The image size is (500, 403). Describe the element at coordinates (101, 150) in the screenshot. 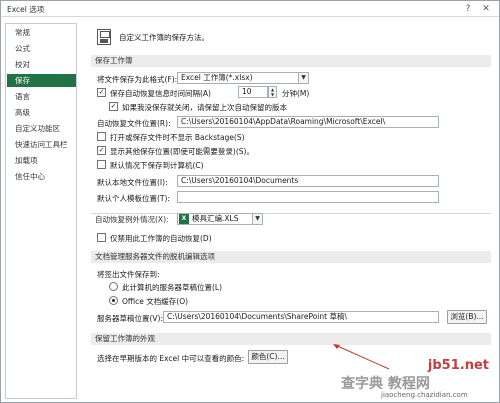

I see `show-other-locations-checkbox: ✓` at that location.